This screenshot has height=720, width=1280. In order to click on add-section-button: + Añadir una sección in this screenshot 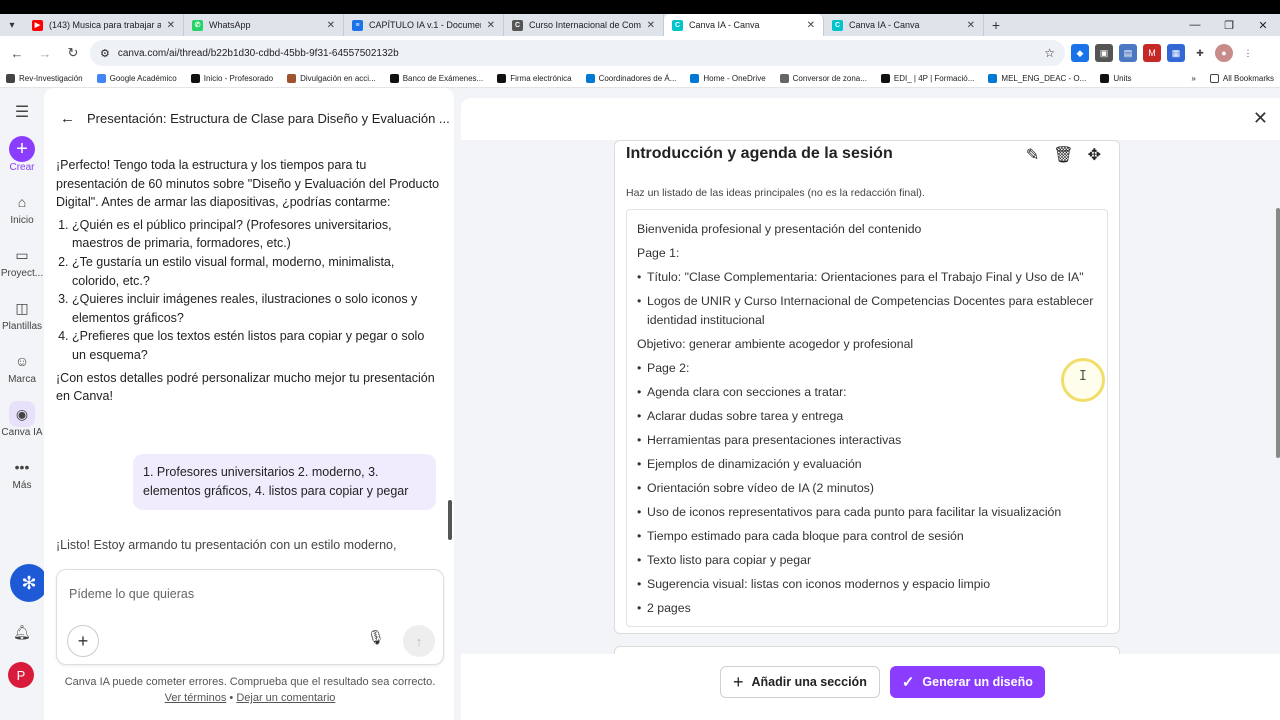, I will do `click(800, 682)`.